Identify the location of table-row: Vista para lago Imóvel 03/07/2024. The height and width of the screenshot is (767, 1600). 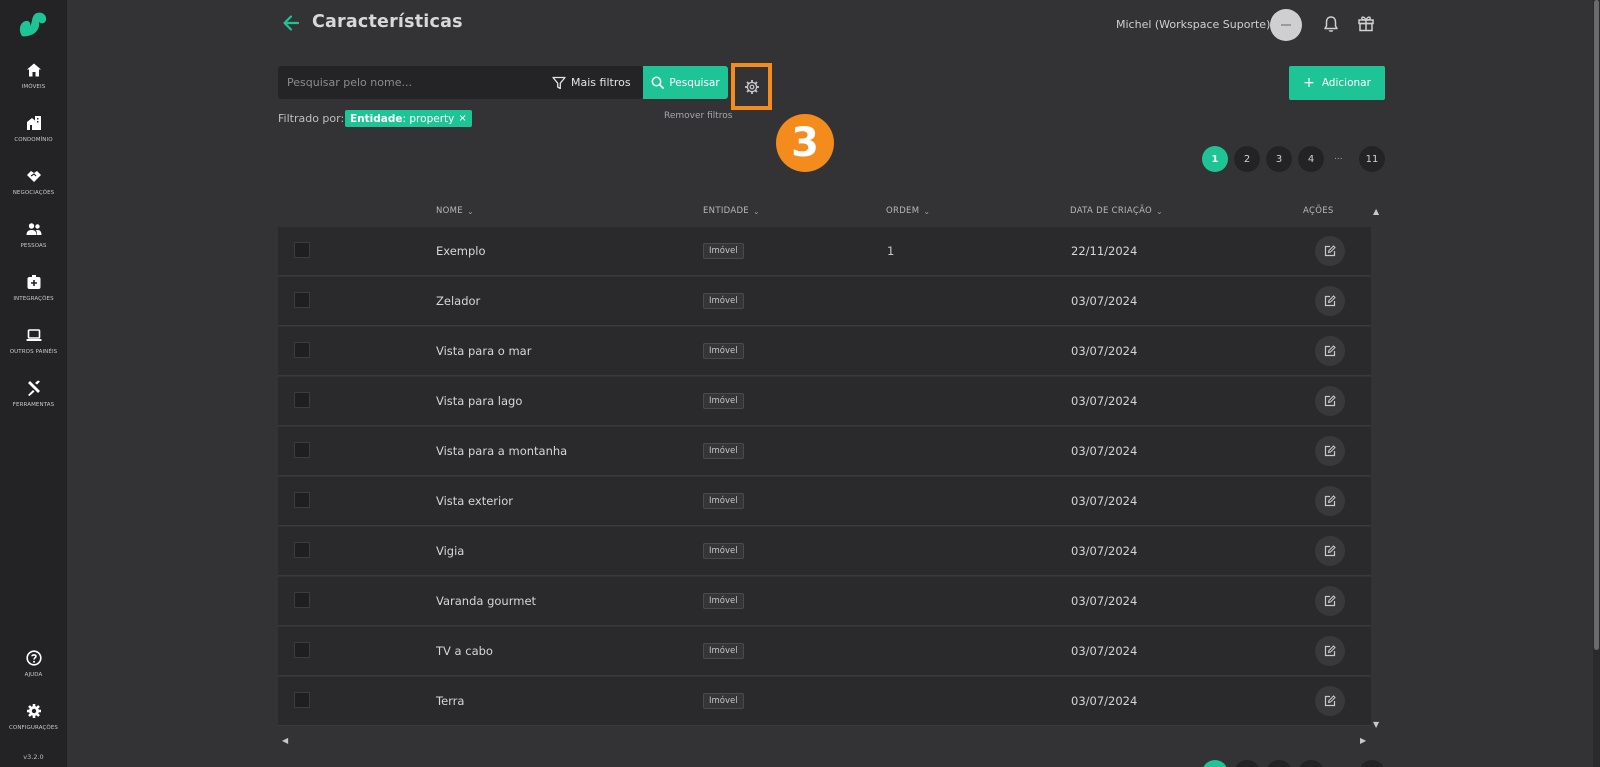
(824, 401).